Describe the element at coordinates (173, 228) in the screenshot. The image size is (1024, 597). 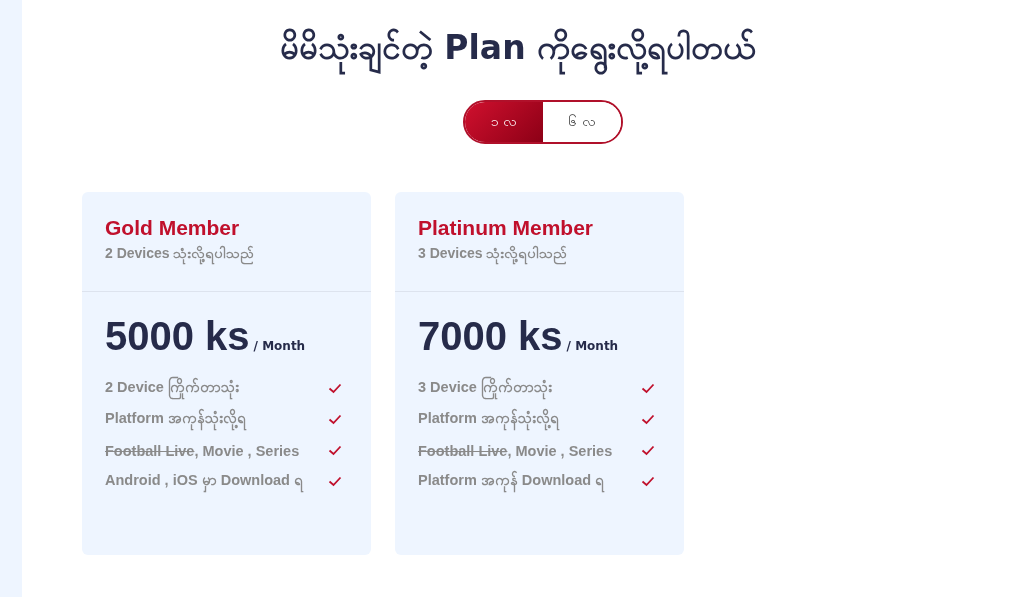
I see `plan-name: Gold Member` at that location.